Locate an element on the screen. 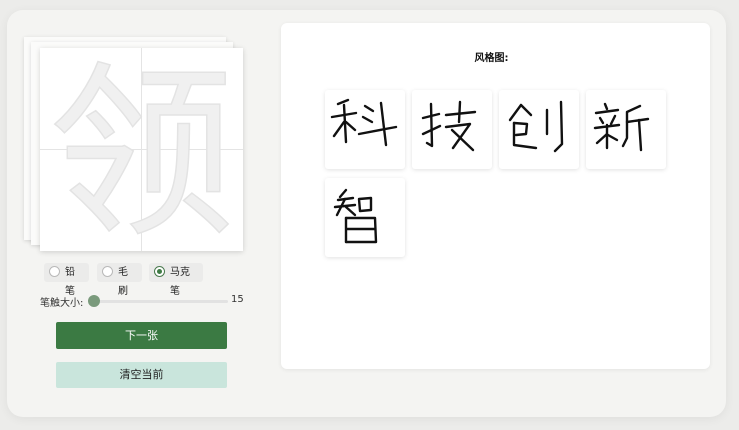 This screenshot has width=739, height=430. style-panel-title: 风格图: is located at coordinates (491, 58).